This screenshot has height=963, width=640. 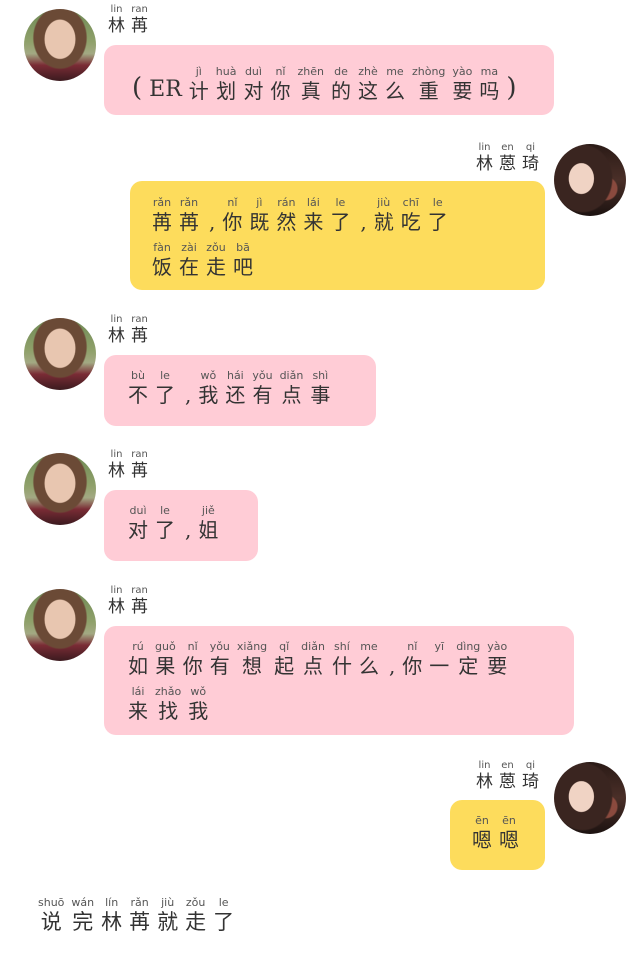 I want to click on message-line: duì 对 le 了 , jiě 姐, so click(x=187, y=522).